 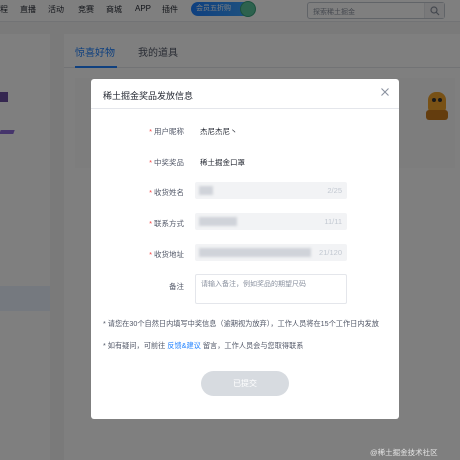 I want to click on contact-note: * 如有疑问，可前往 反馈&建议 留言，工作人员会与您取得联系, so click(x=203, y=345).